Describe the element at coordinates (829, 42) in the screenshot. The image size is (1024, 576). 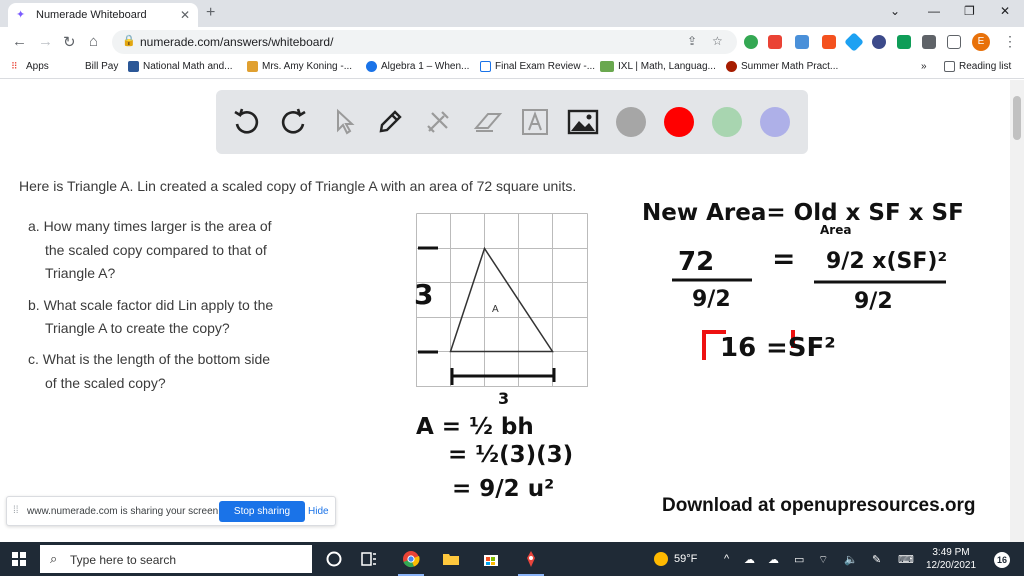
I see `extension-flag-icon` at that location.